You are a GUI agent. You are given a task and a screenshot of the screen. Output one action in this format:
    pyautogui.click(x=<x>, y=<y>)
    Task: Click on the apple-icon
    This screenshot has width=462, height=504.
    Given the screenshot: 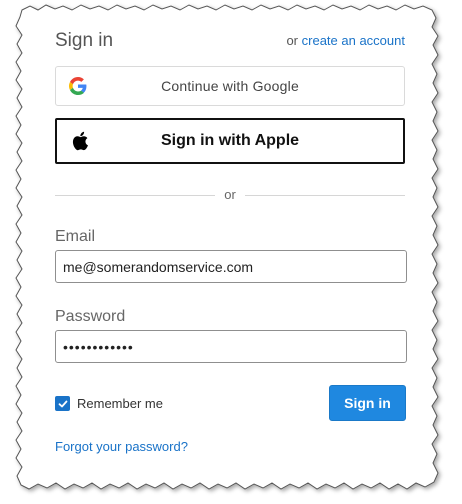 What is the action you would take?
    pyautogui.click(x=80, y=141)
    